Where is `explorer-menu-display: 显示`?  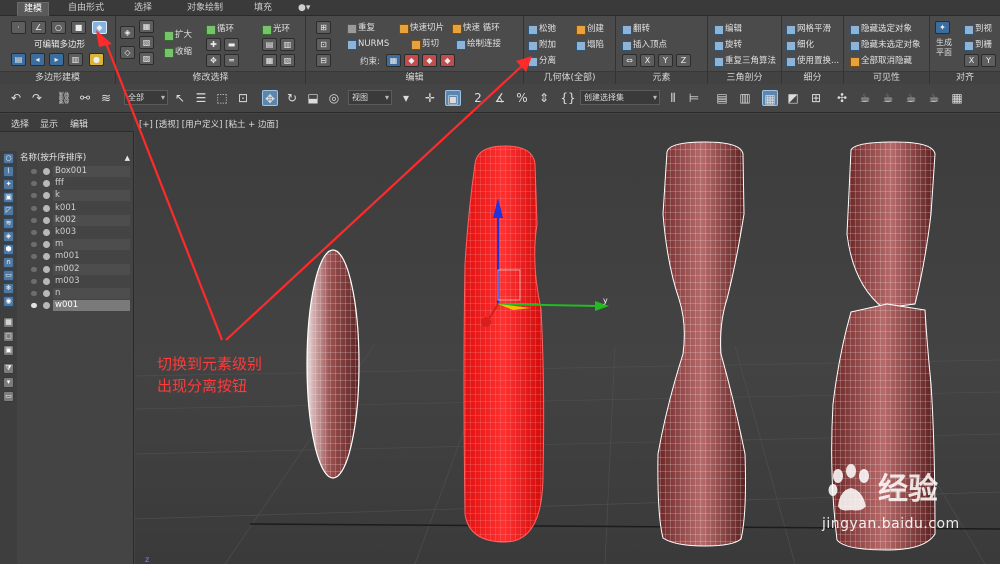 explorer-menu-display: 显示 is located at coordinates (49, 123).